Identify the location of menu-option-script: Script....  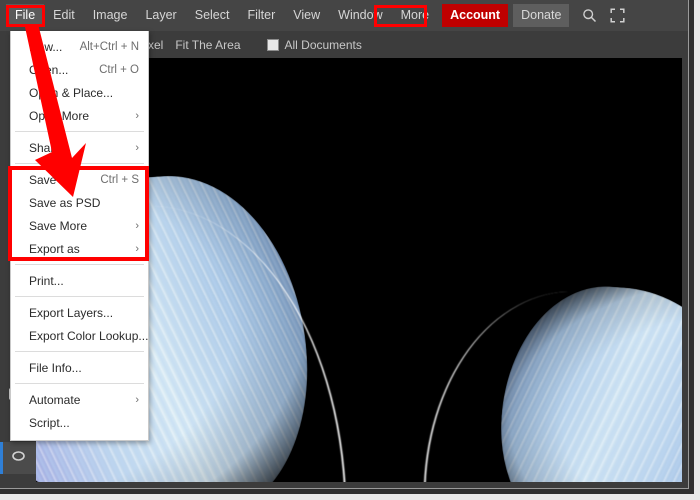
(79, 422).